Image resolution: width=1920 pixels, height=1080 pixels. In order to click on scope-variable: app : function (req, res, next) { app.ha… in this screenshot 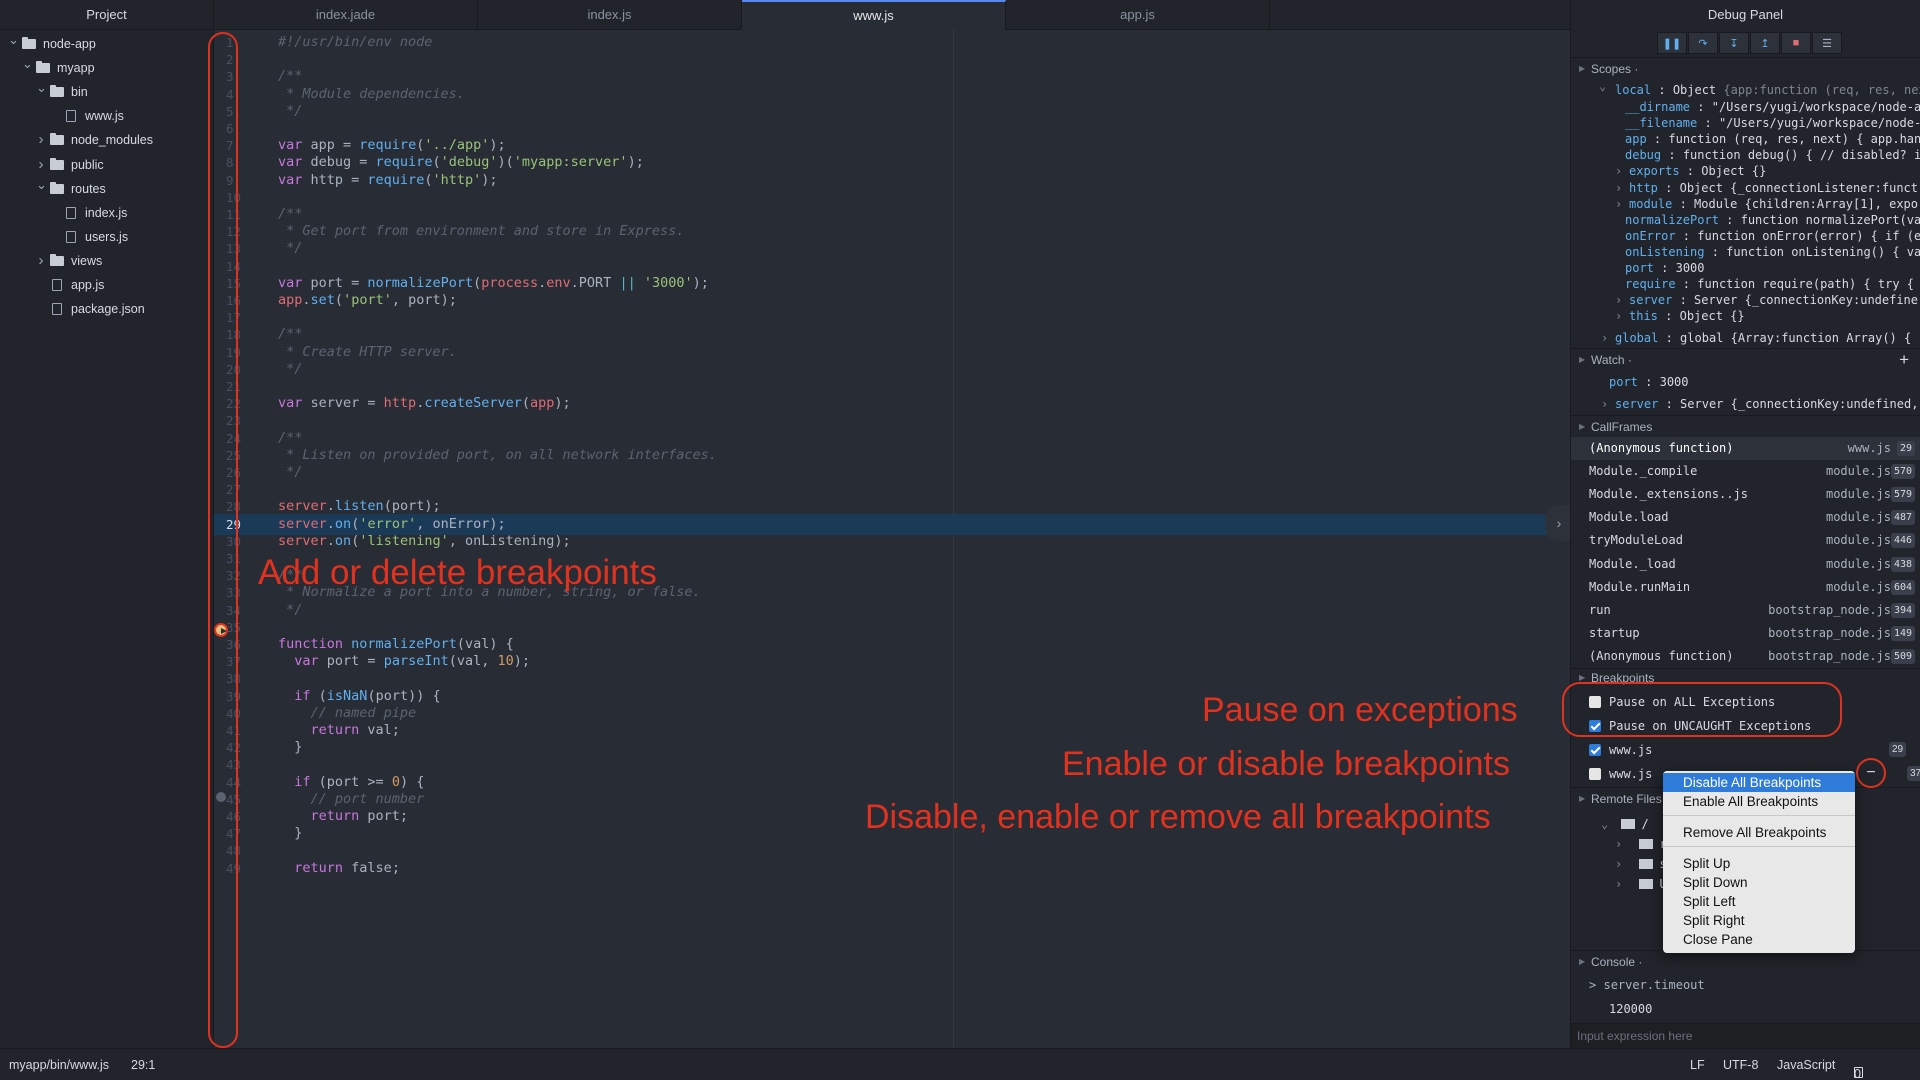, I will do `click(1772, 139)`.